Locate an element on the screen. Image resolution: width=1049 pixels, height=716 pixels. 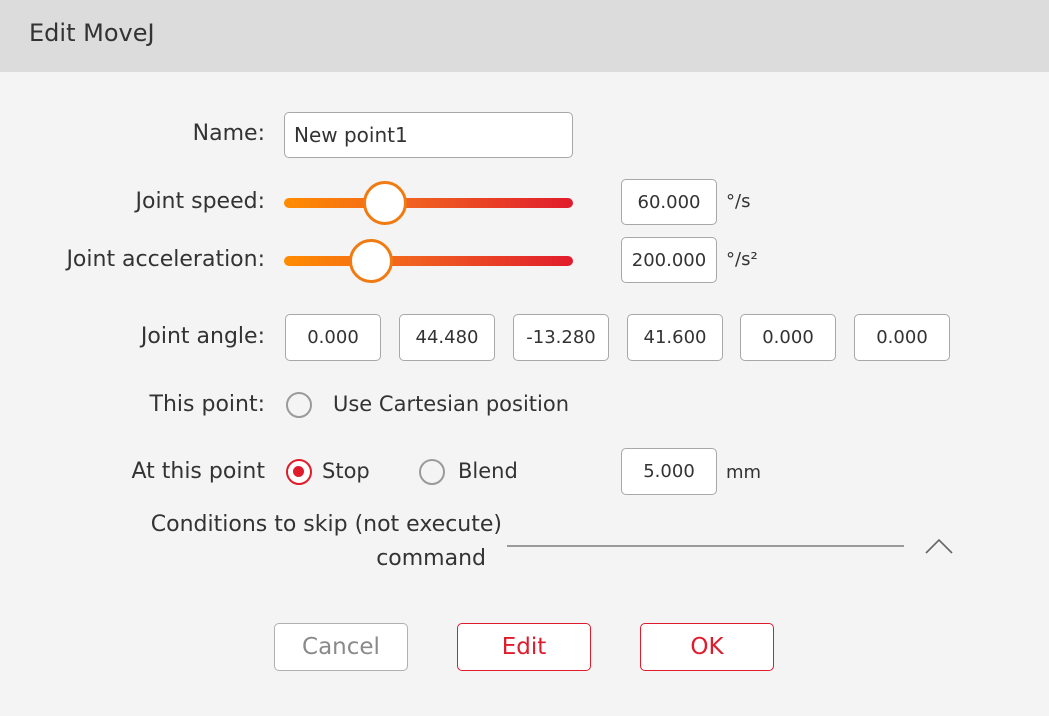
joint-acceleration-unit: °/s² is located at coordinates (742, 259).